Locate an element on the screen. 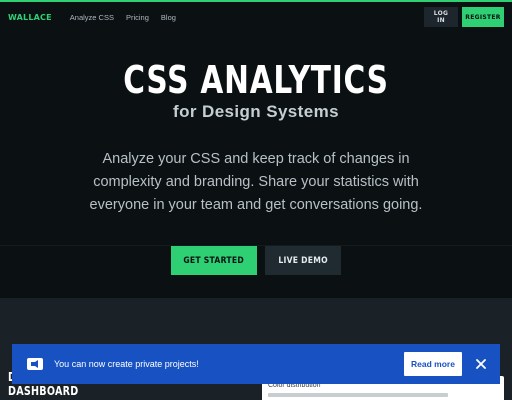 This screenshot has width=512, height=400. register-button: REGISTER is located at coordinates (483, 17).